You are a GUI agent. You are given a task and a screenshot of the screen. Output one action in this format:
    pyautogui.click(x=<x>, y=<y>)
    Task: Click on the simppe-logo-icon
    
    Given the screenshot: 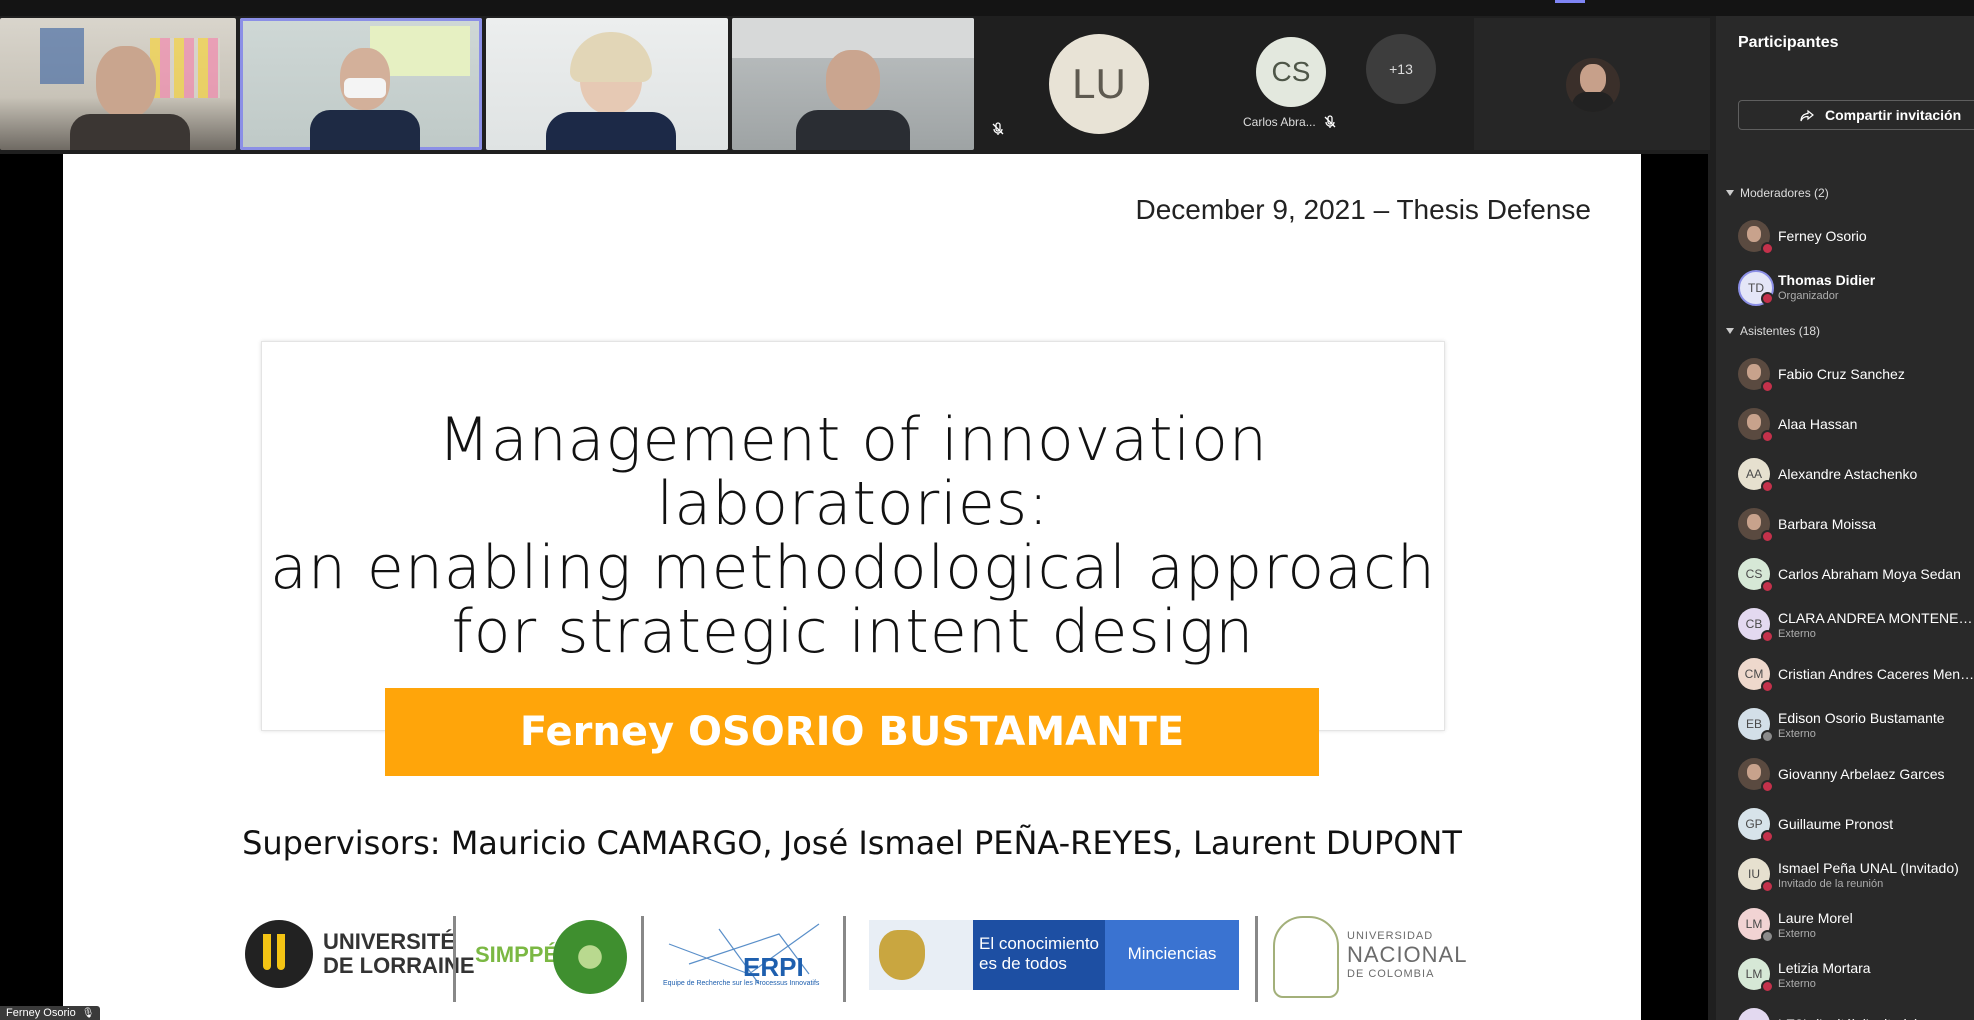 What is the action you would take?
    pyautogui.click(x=590, y=957)
    